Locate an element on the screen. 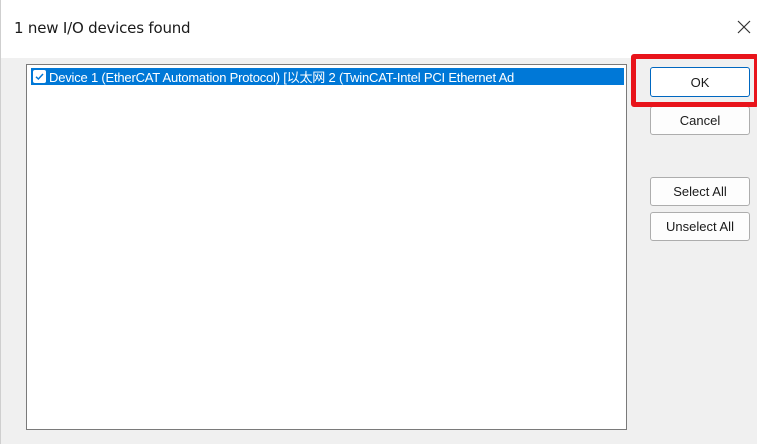 This screenshot has width=757, height=444. ok-button: OK is located at coordinates (700, 82).